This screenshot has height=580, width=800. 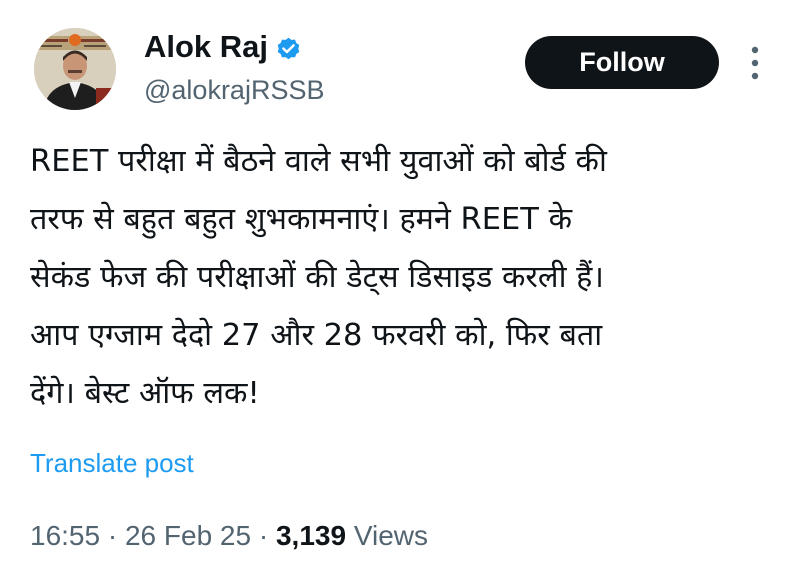 I want to click on verified-badge-icon, so click(x=288, y=47).